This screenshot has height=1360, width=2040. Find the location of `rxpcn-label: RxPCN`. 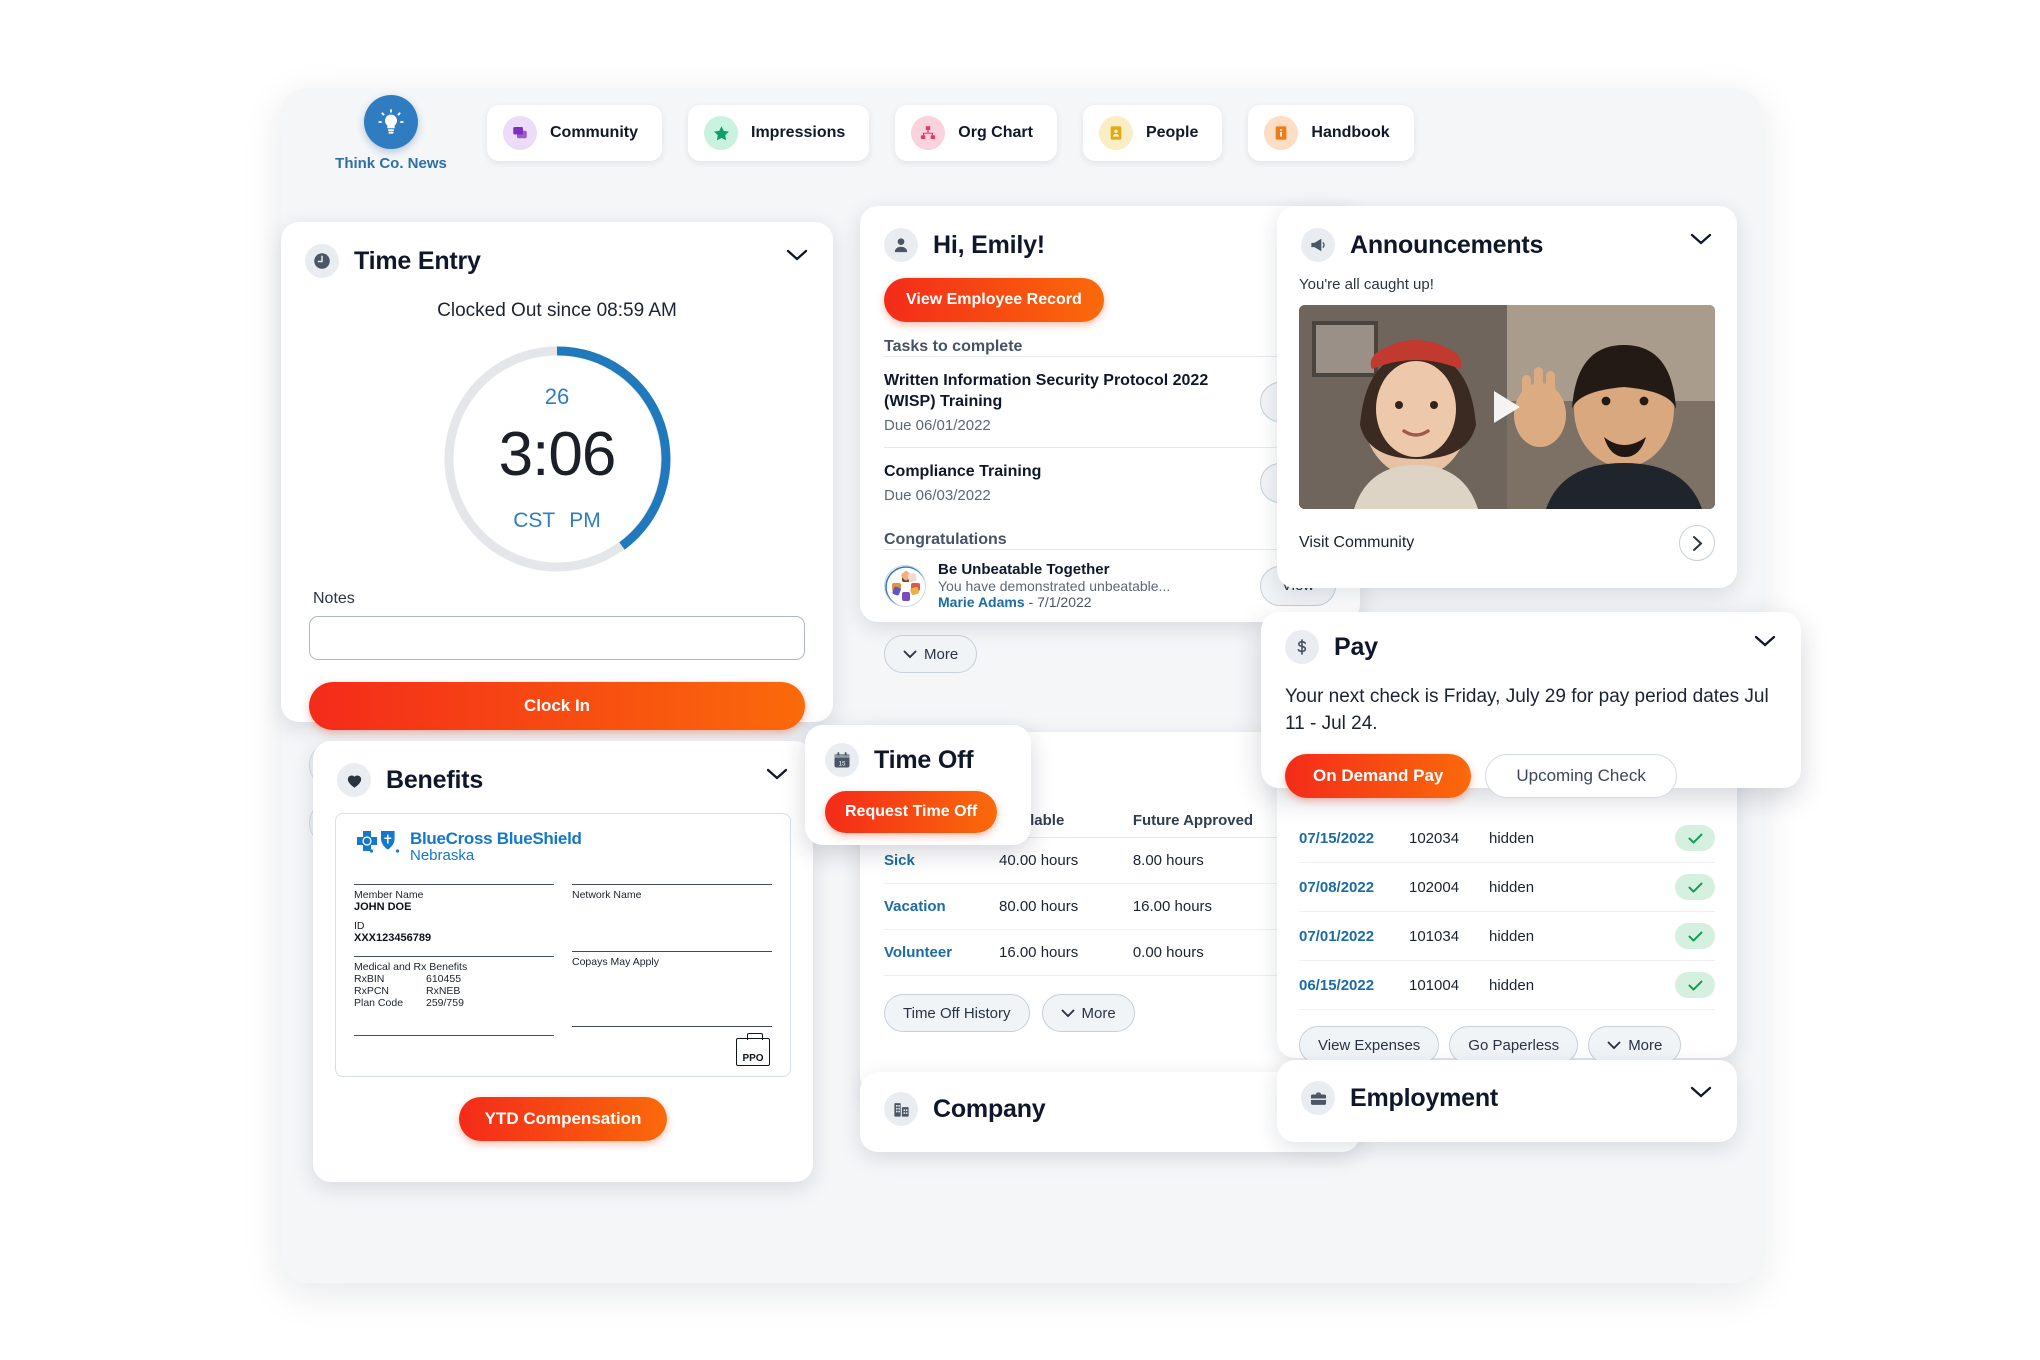

rxpcn-label: RxPCN is located at coordinates (372, 990).